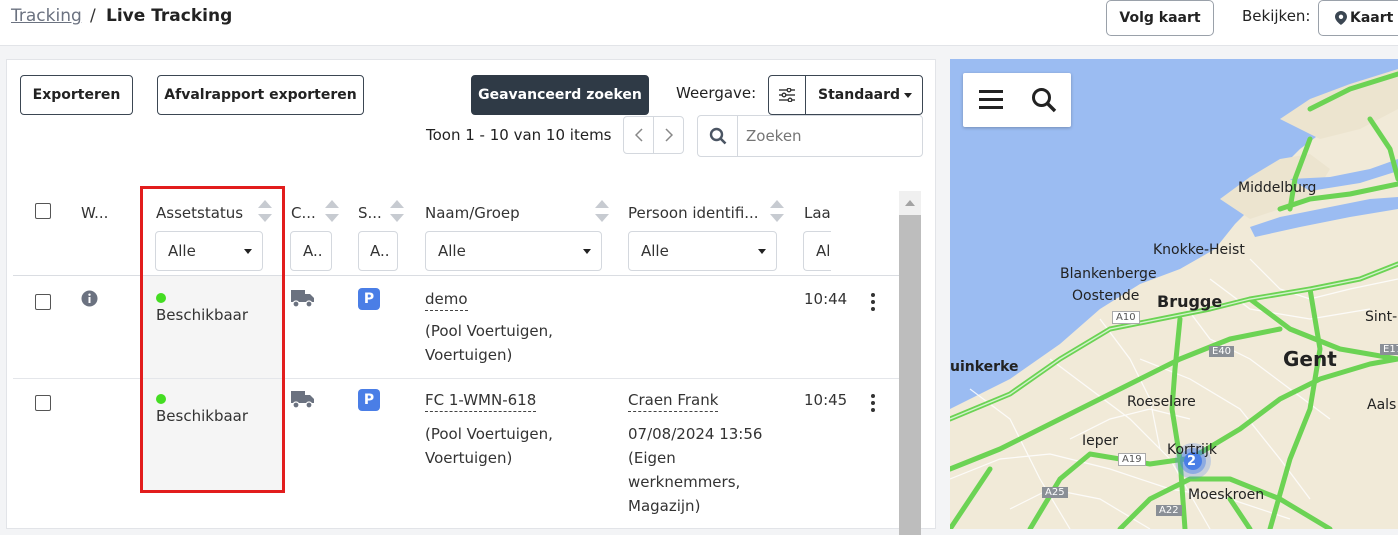 The width and height of the screenshot is (1398, 535). I want to click on sliders-icon, so click(787, 95).